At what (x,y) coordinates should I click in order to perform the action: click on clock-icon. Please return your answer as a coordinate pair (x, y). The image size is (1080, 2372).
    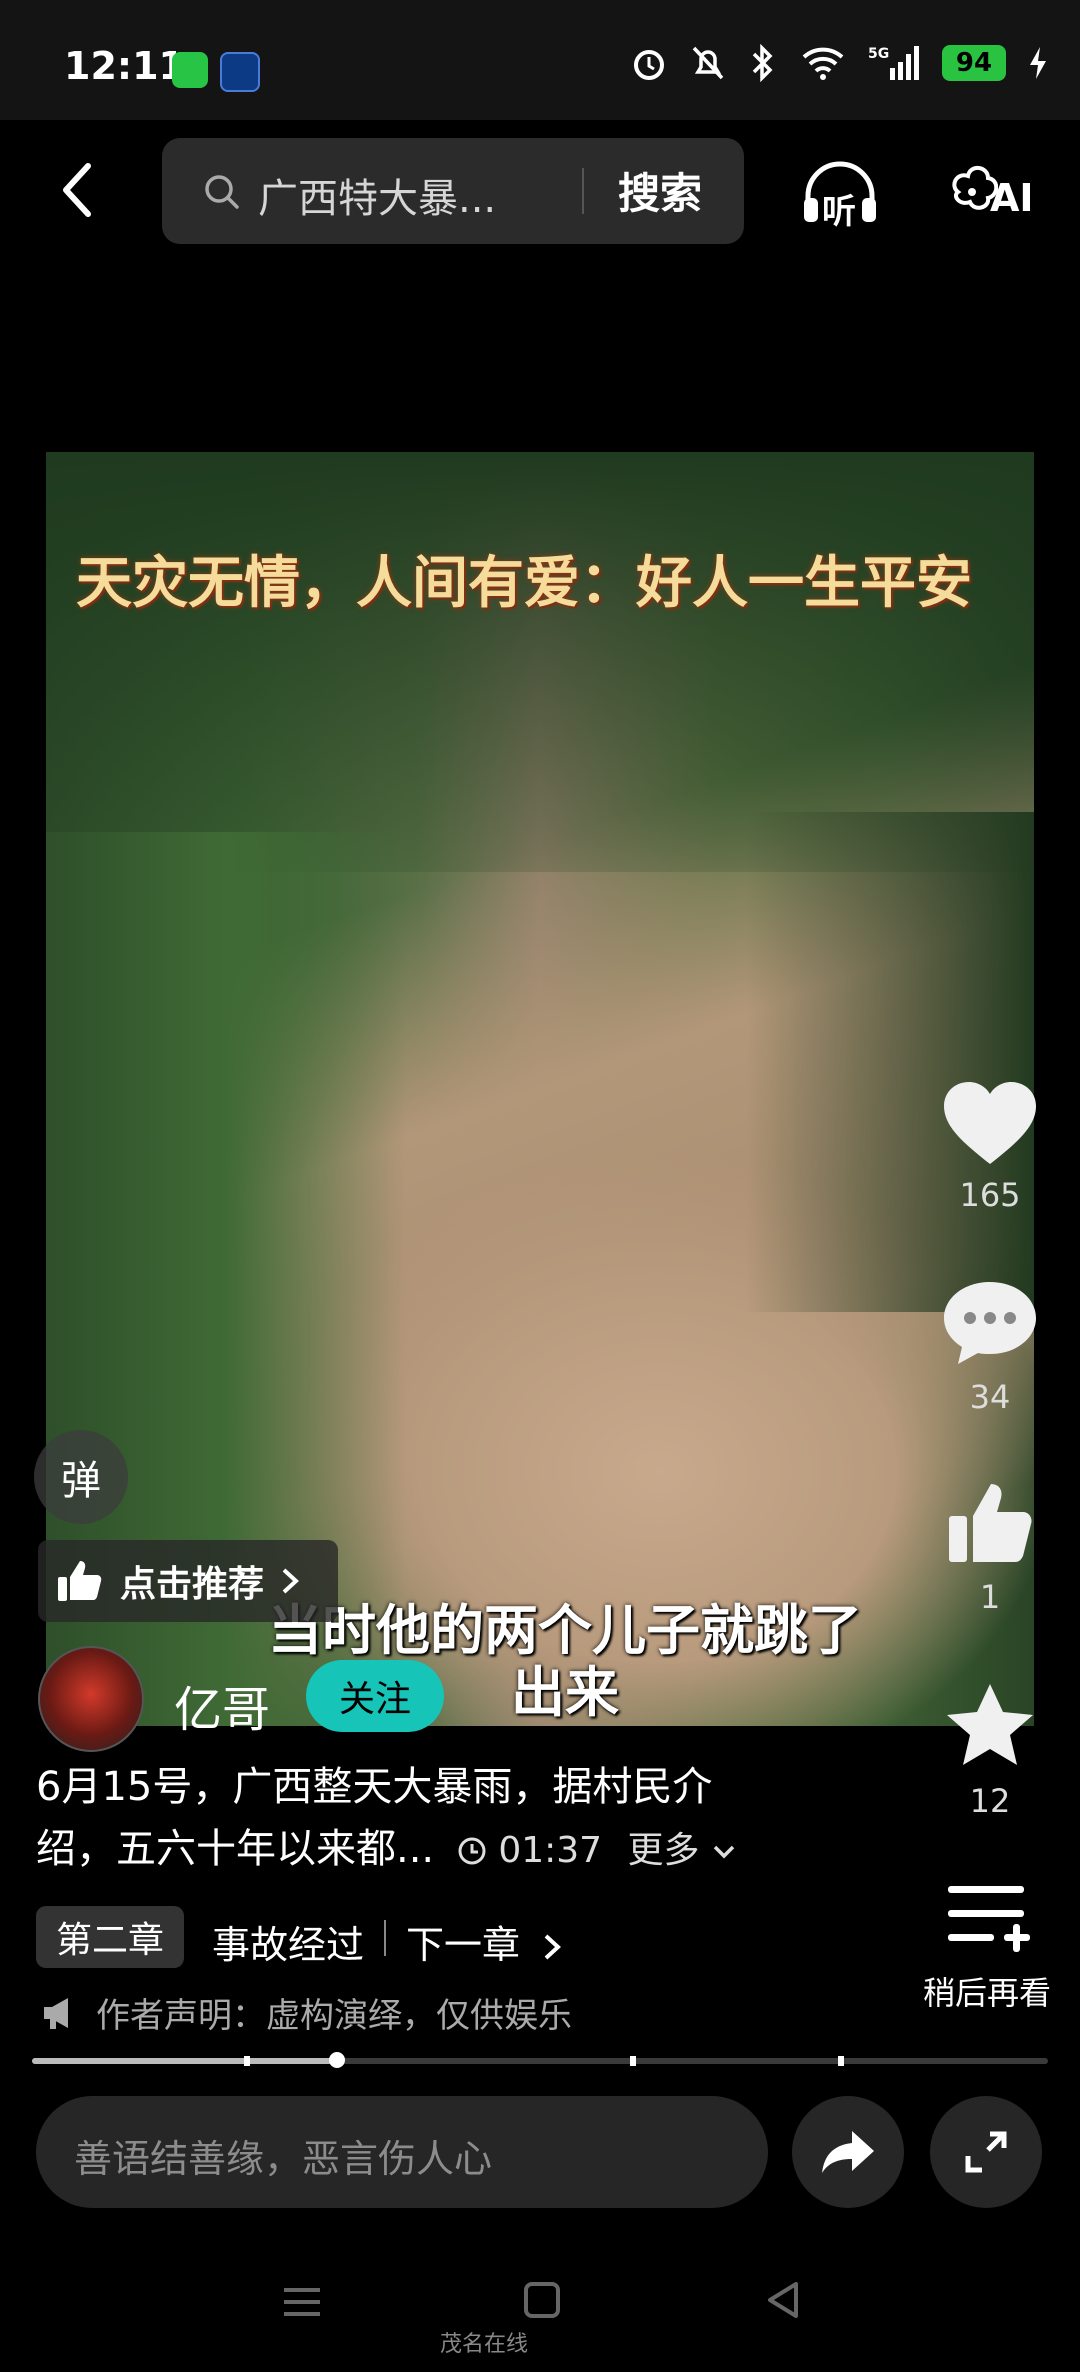
    Looking at the image, I should click on (472, 1851).